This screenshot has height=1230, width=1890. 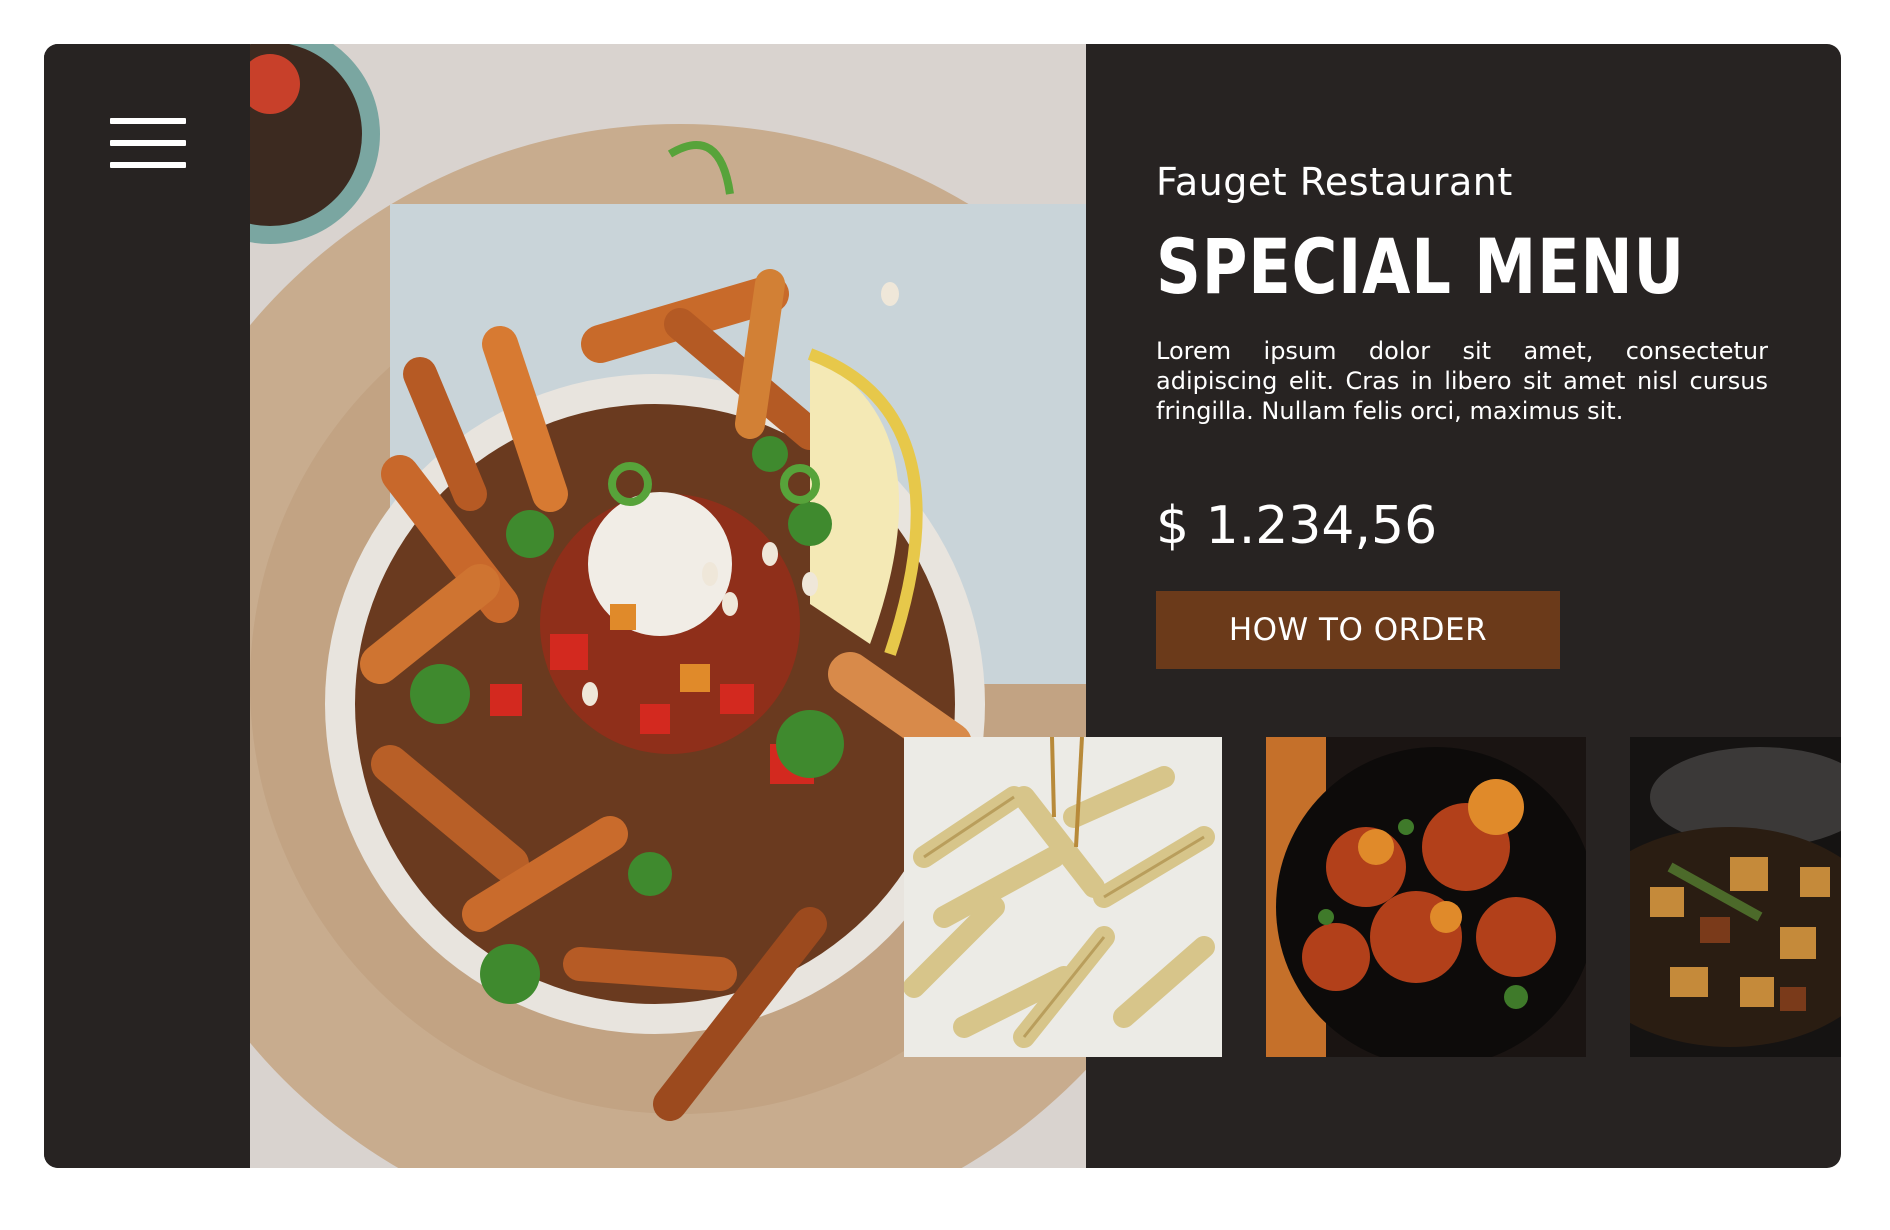 What do you see at coordinates (1420, 266) in the screenshot?
I see `page-title: SPECIAL MENU` at bounding box center [1420, 266].